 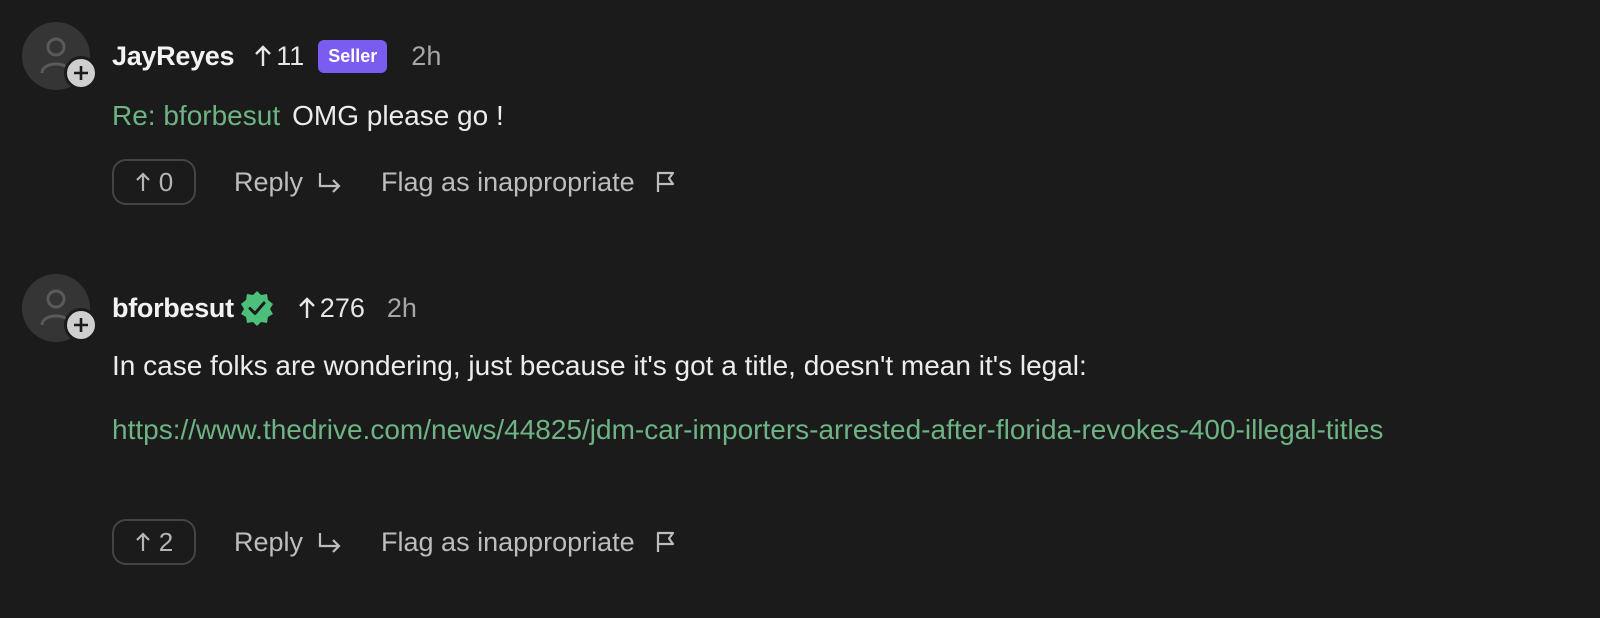 I want to click on comment-header: JayReyes 11 Seller 2h, so click(x=276, y=56).